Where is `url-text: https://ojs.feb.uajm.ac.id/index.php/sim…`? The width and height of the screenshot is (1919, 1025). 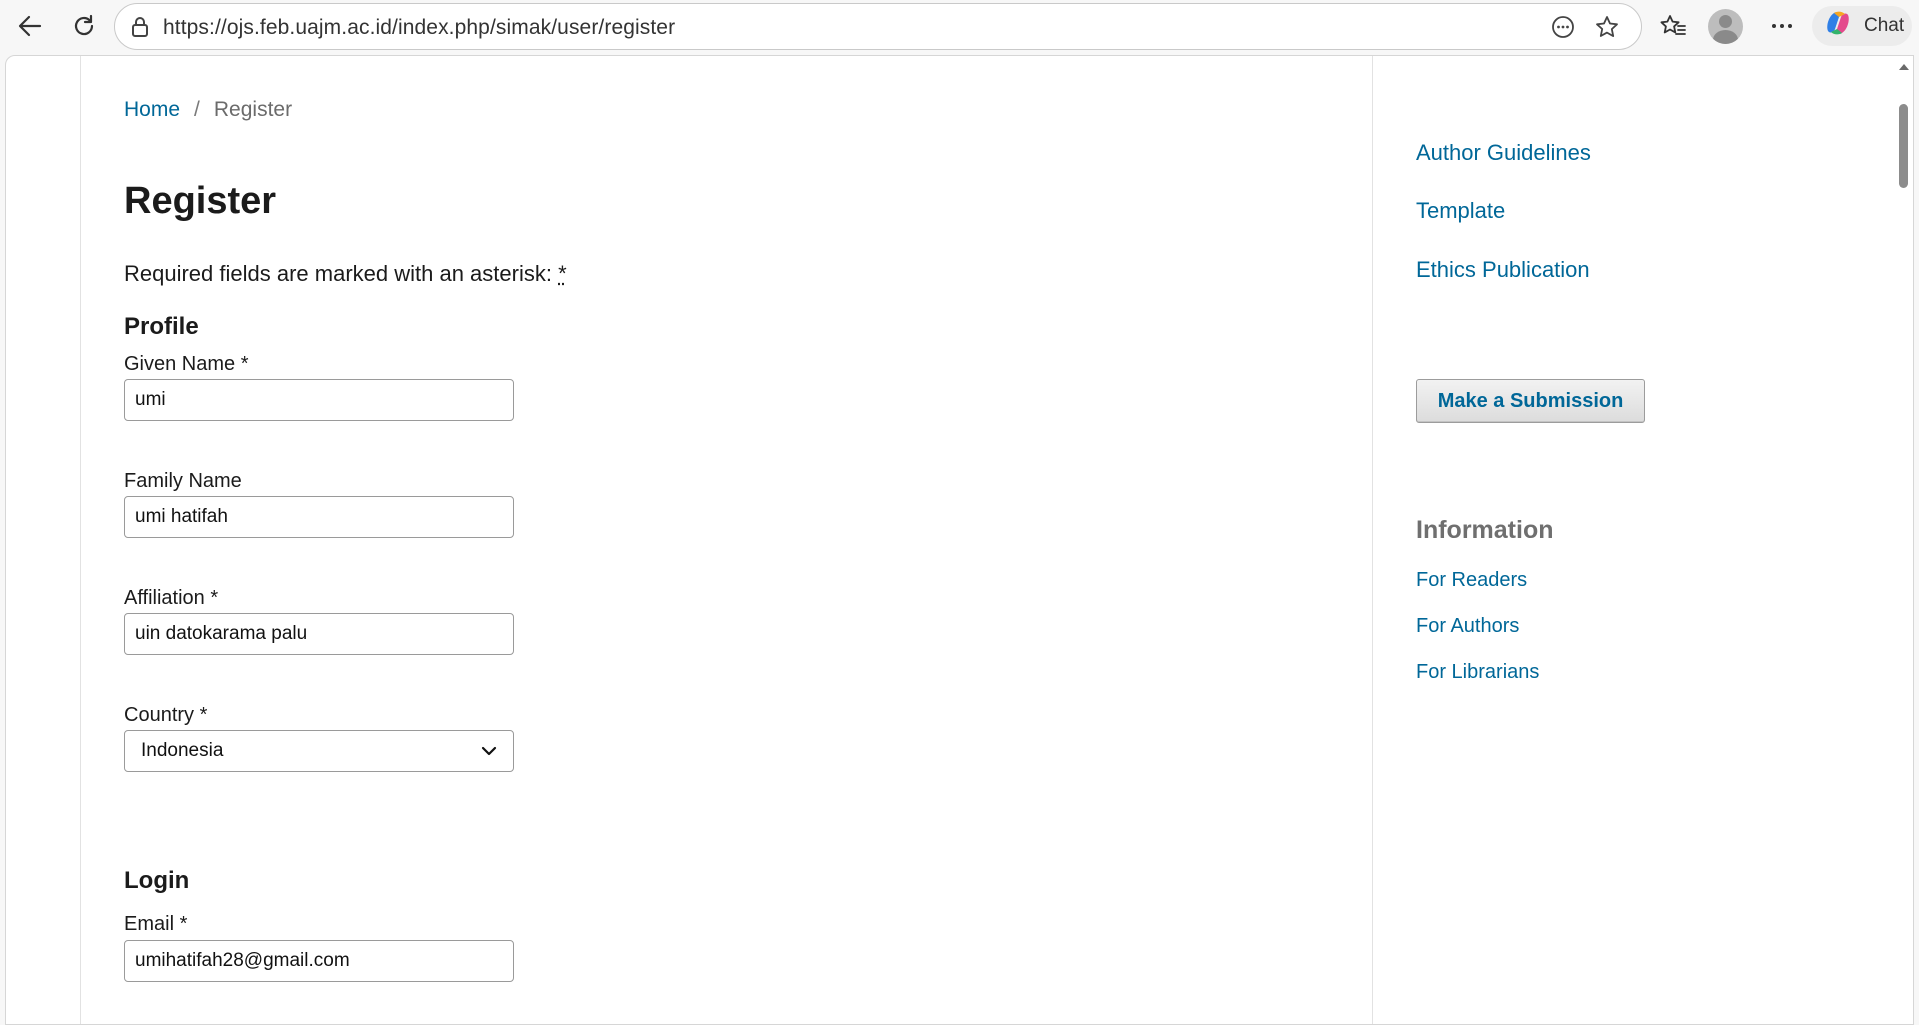 url-text: https://ojs.feb.uajm.ac.id/index.php/sim… is located at coordinates (419, 28).